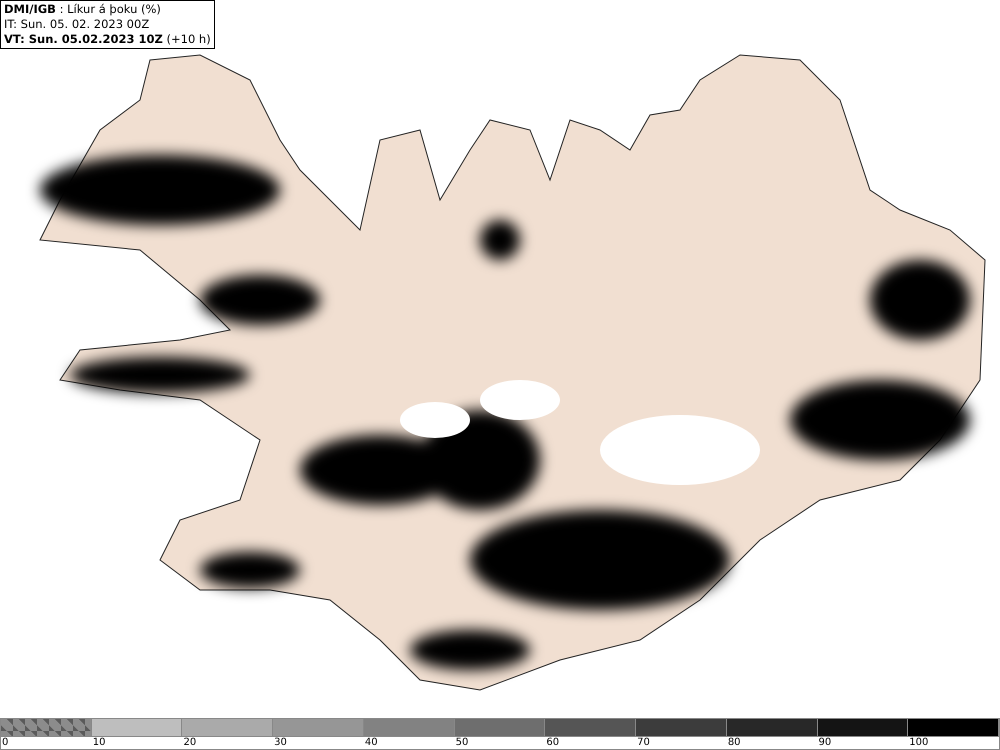 This screenshot has height=750, width=1000. What do you see at coordinates (734, 743) in the screenshot?
I see `legend-label: 80` at bounding box center [734, 743].